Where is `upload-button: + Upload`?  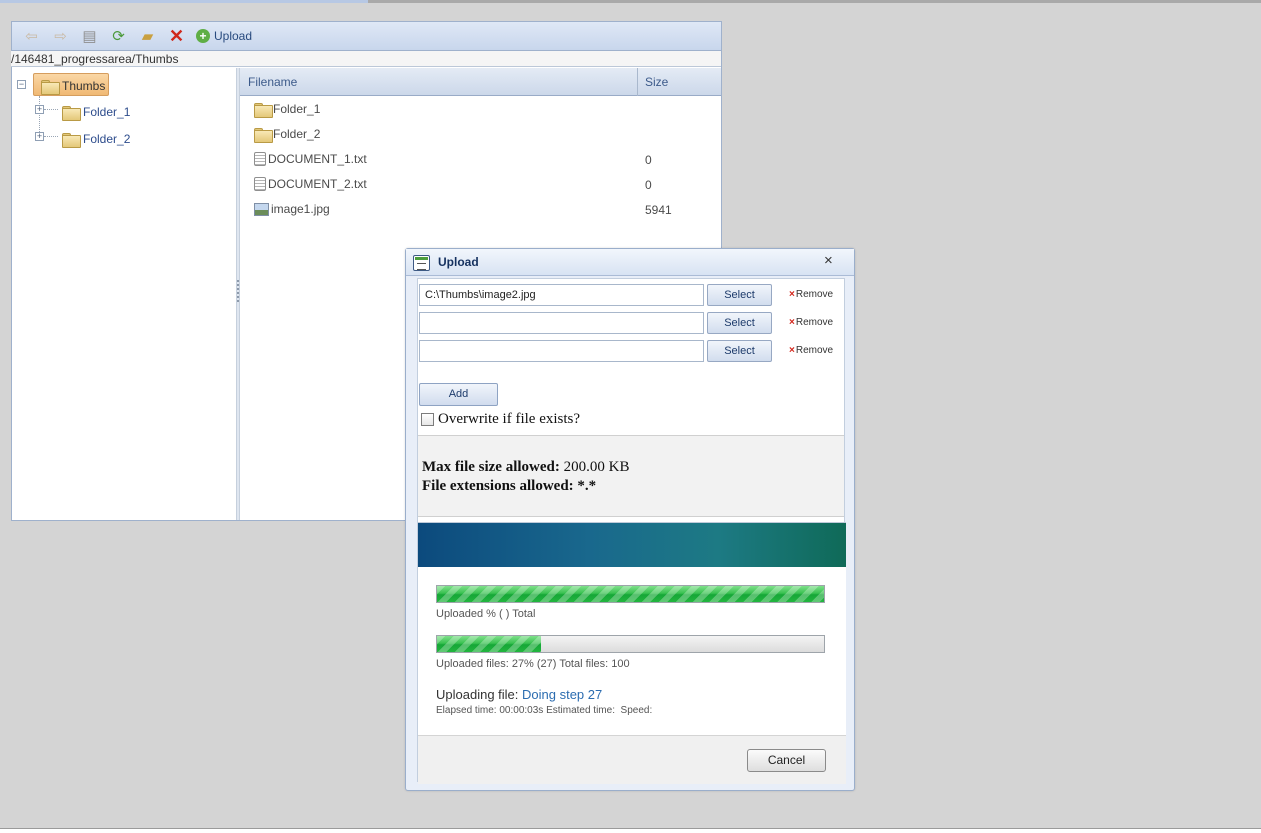 upload-button: + Upload is located at coordinates (224, 36).